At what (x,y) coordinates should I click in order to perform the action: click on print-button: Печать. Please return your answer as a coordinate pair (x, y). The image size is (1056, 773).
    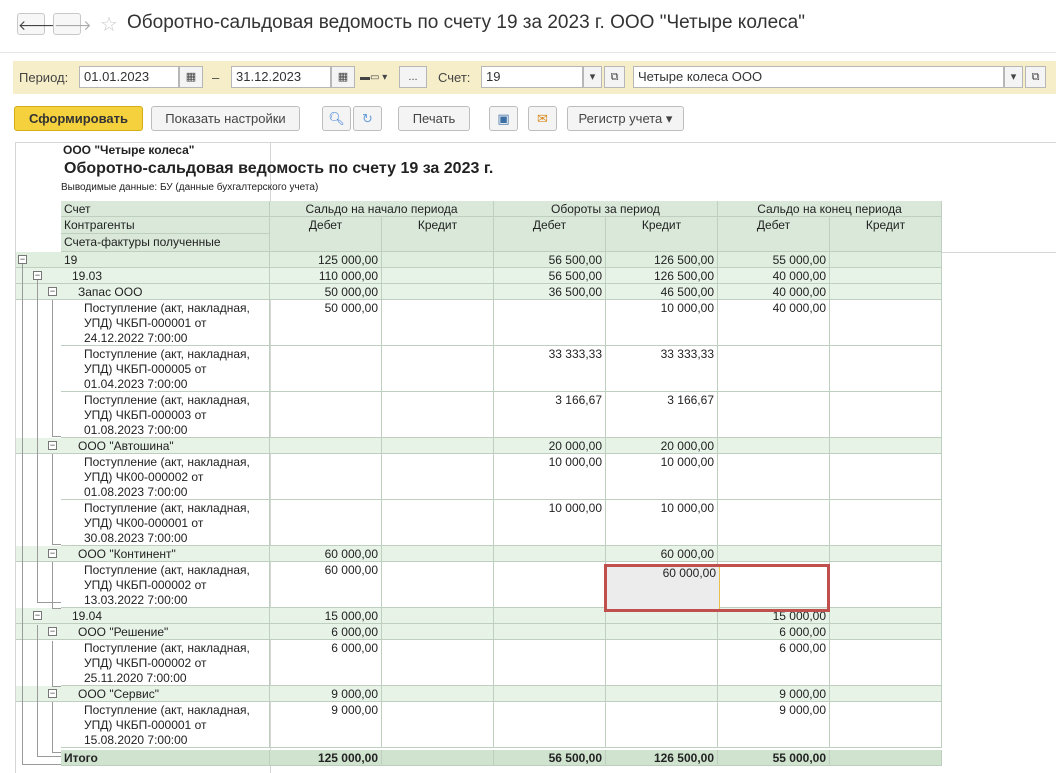
    Looking at the image, I should click on (434, 118).